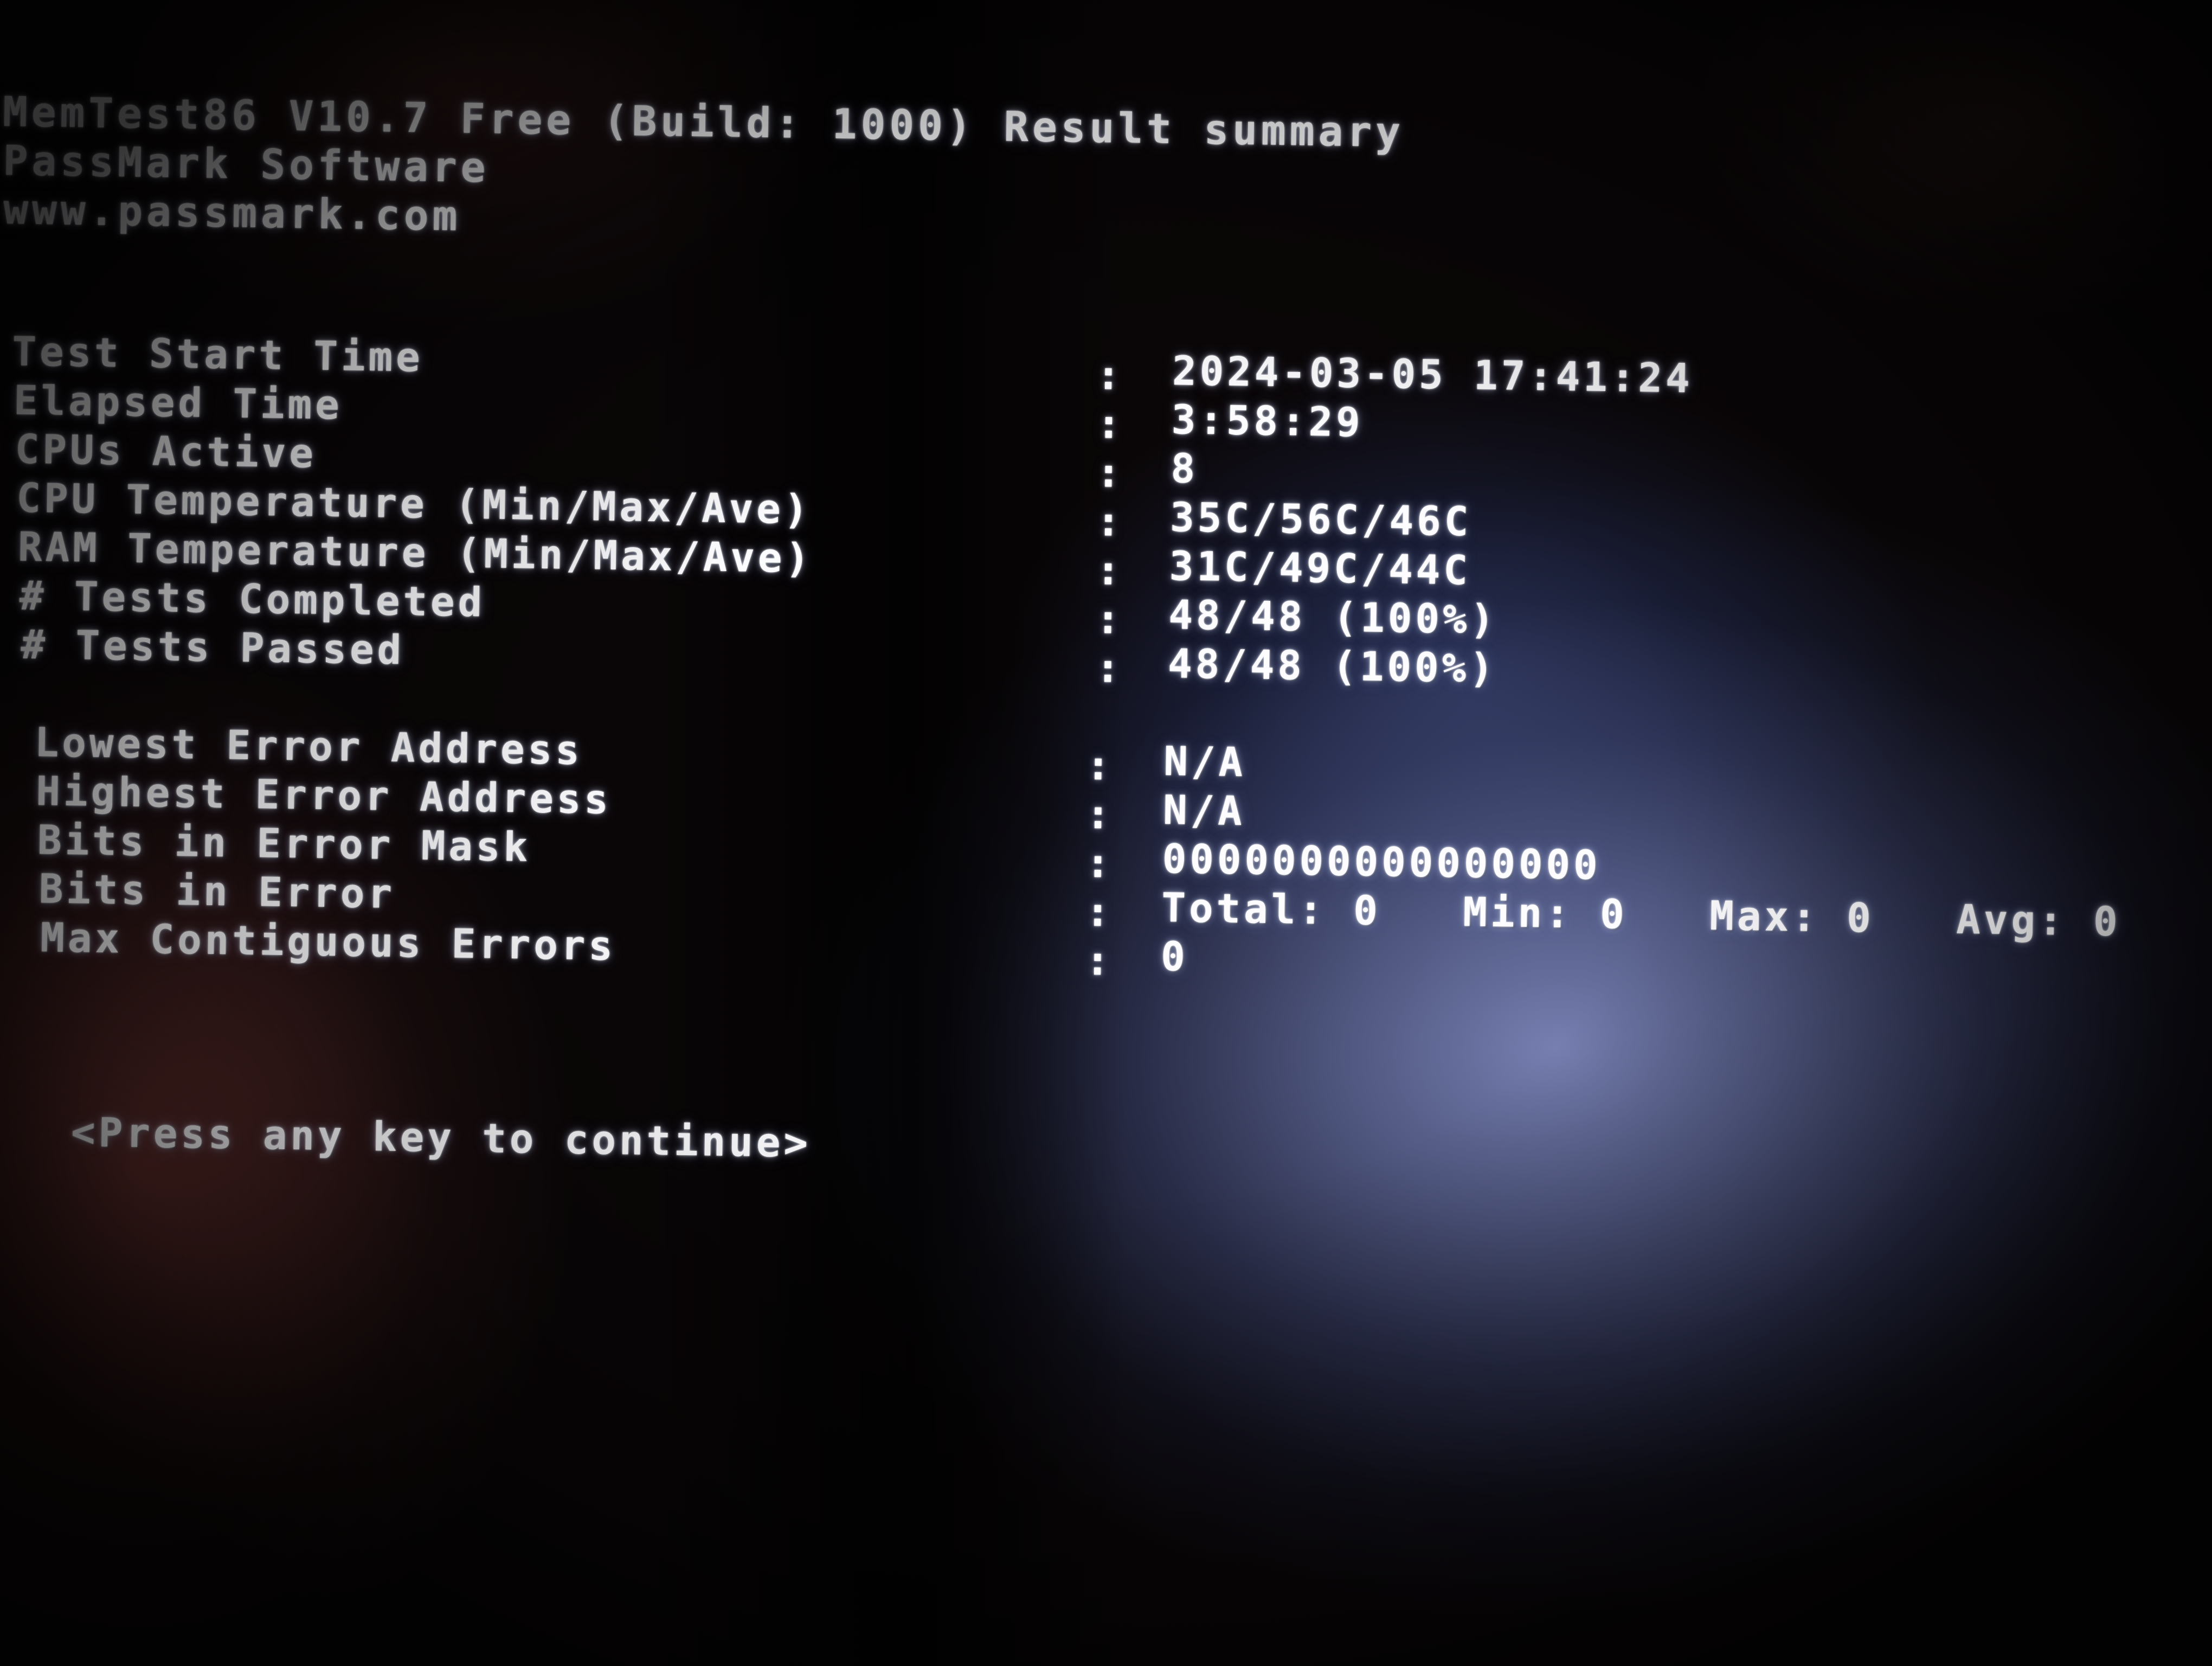  I want to click on row-label-test-start-time: Test Start Time, so click(217, 354).